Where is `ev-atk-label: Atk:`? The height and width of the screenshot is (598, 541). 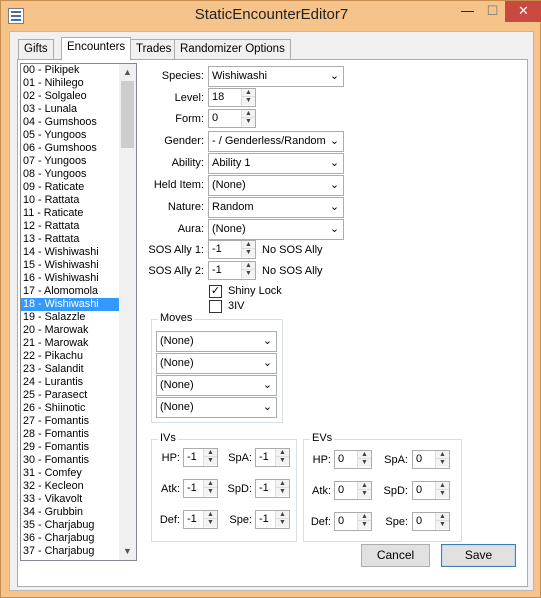 ev-atk-label: Atk: is located at coordinates (321, 491).